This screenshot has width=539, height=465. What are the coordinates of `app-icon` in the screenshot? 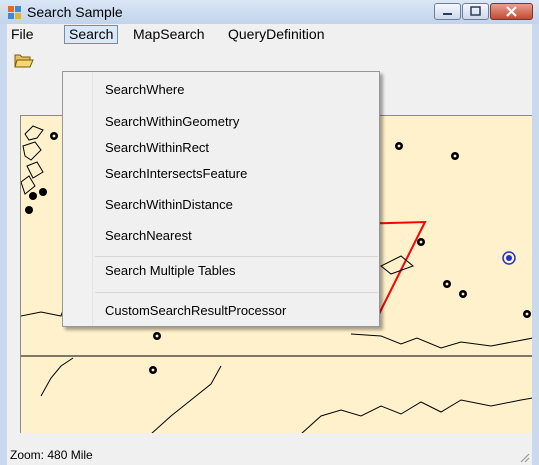 It's located at (14, 12).